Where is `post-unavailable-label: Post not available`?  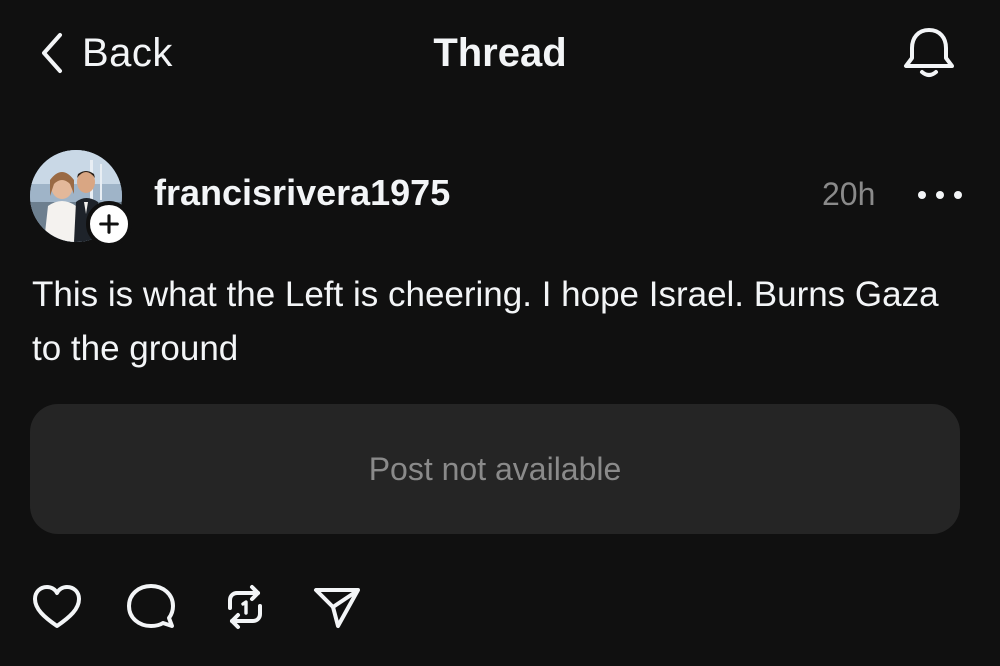 post-unavailable-label: Post not available is located at coordinates (495, 468).